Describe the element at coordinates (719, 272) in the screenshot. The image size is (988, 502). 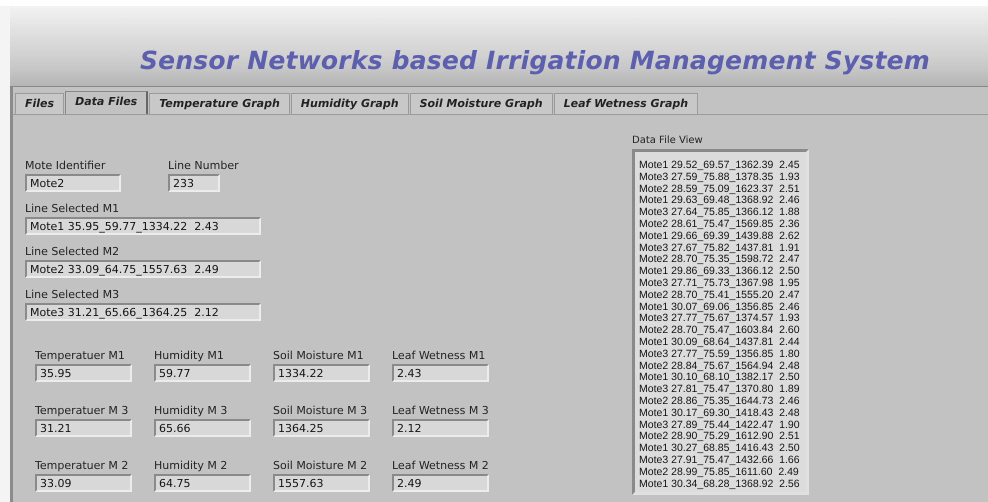
I see `data-line: Mote1 29.86_69.33_1366.12 2.50` at that location.